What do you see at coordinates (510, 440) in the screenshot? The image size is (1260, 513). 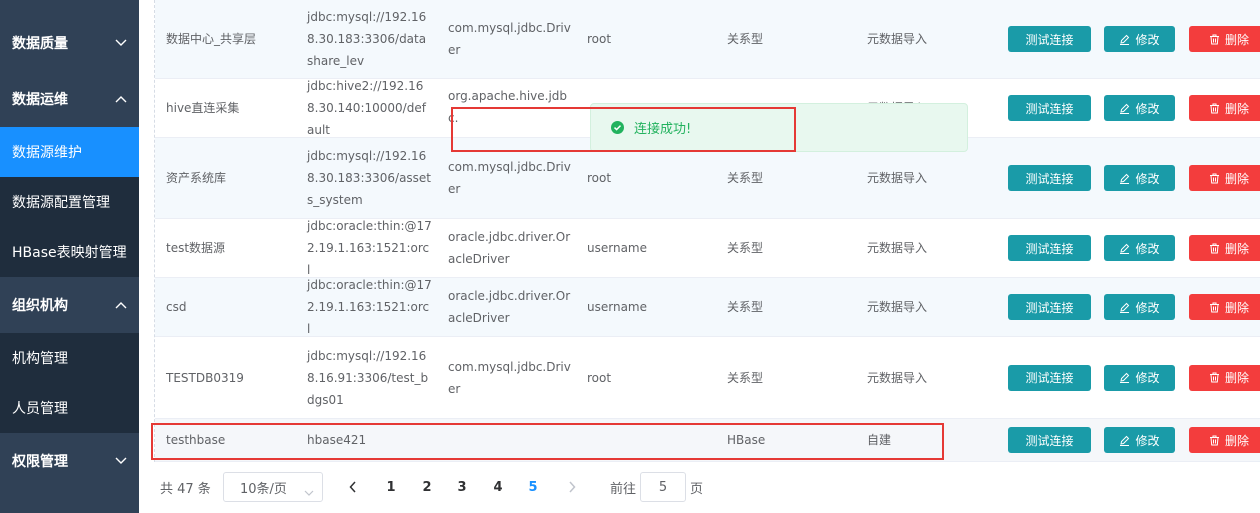 I see `cell-driver` at bounding box center [510, 440].